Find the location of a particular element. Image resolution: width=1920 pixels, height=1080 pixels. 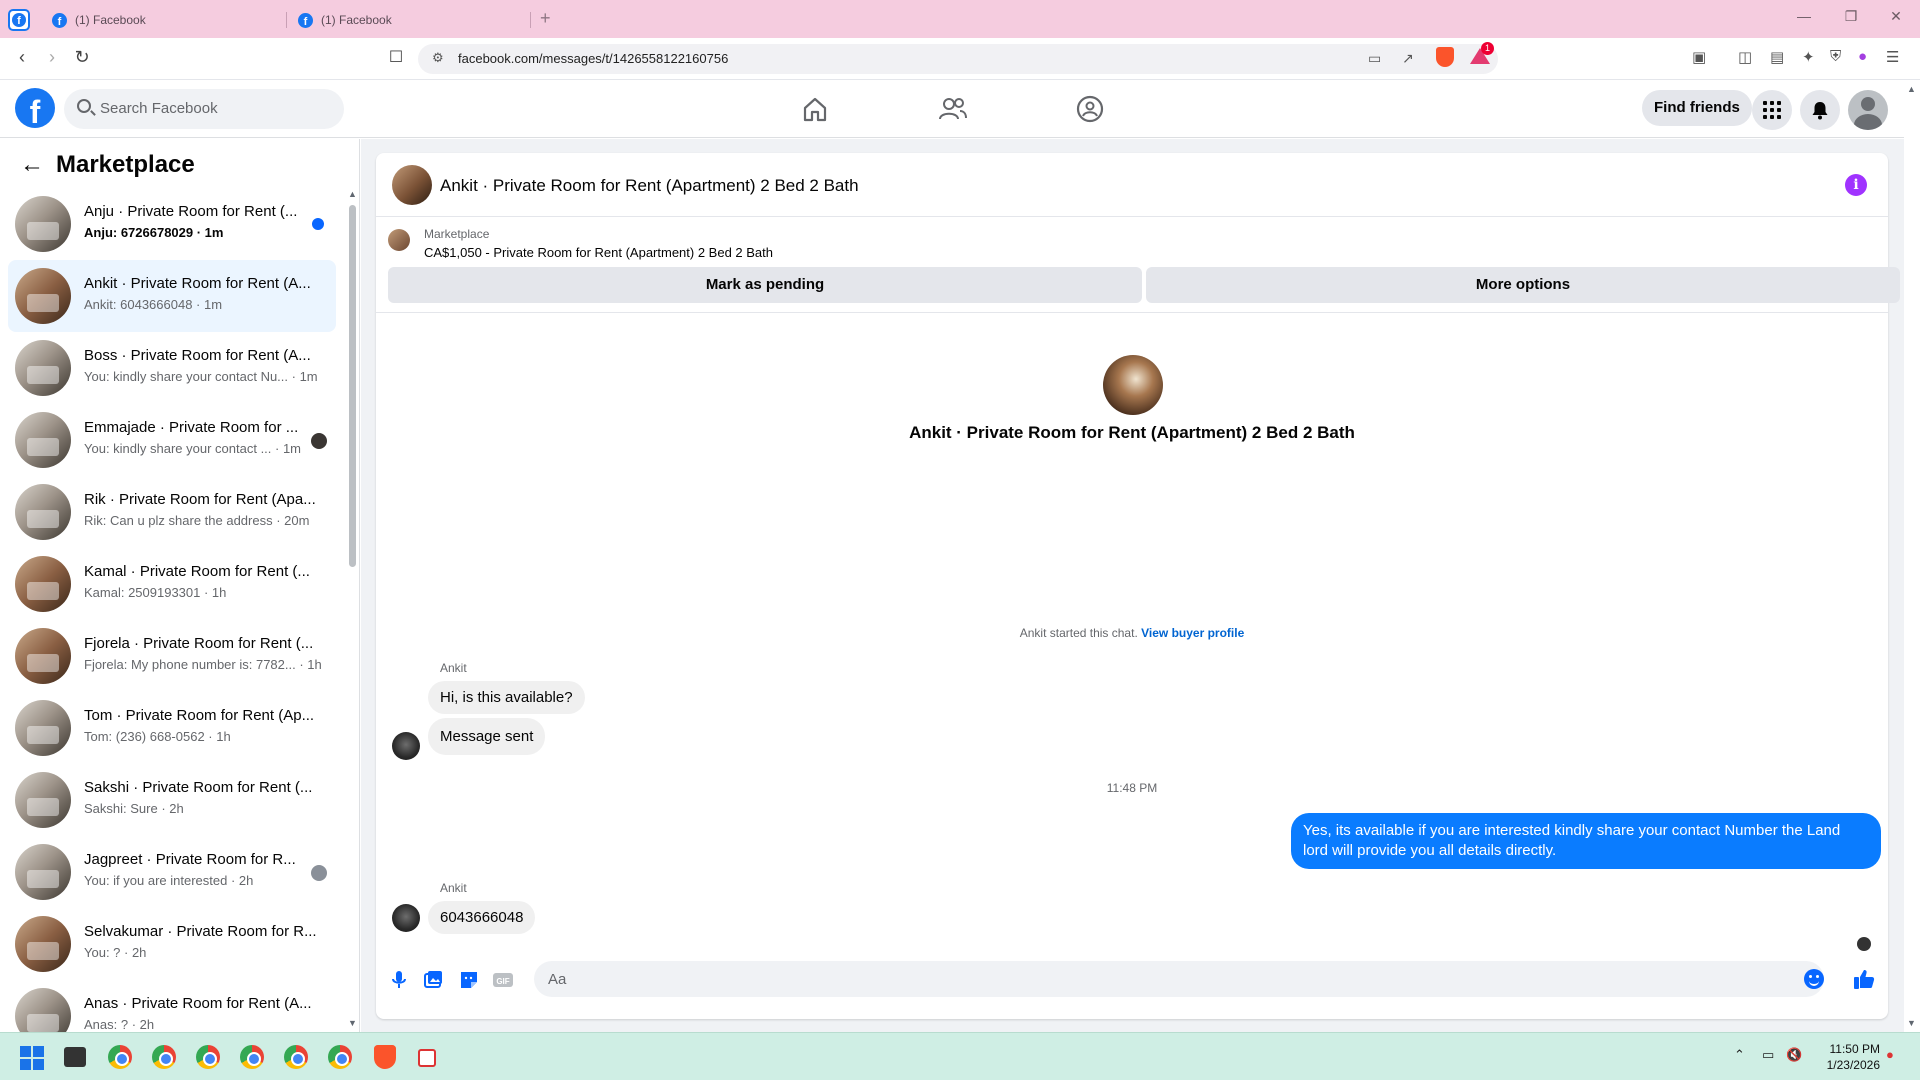

show-hidden-icons-icon: ⌃ is located at coordinates (1739, 1055).